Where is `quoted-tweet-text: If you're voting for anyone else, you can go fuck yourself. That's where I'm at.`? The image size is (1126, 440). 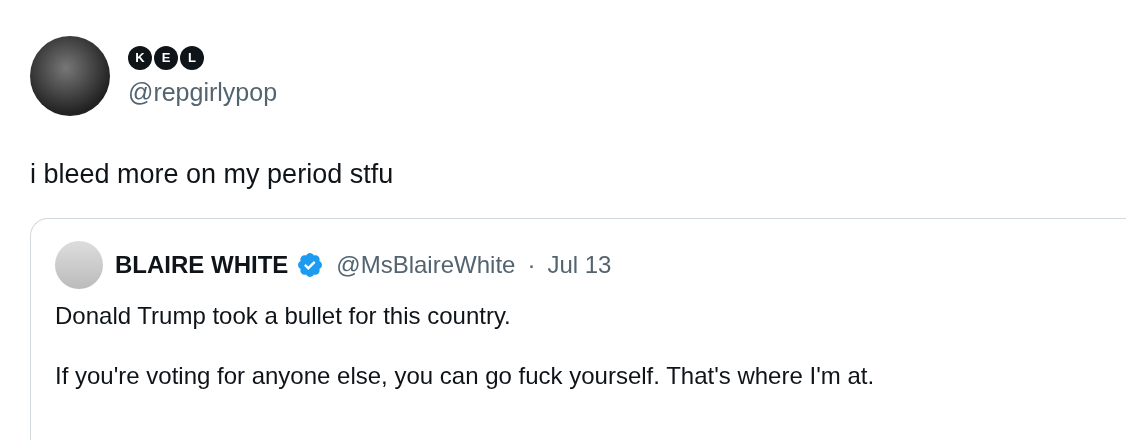
quoted-tweet-text: If you're voting for anyone else, you can go fuck yourself. That's where I'm at. is located at coordinates (465, 376).